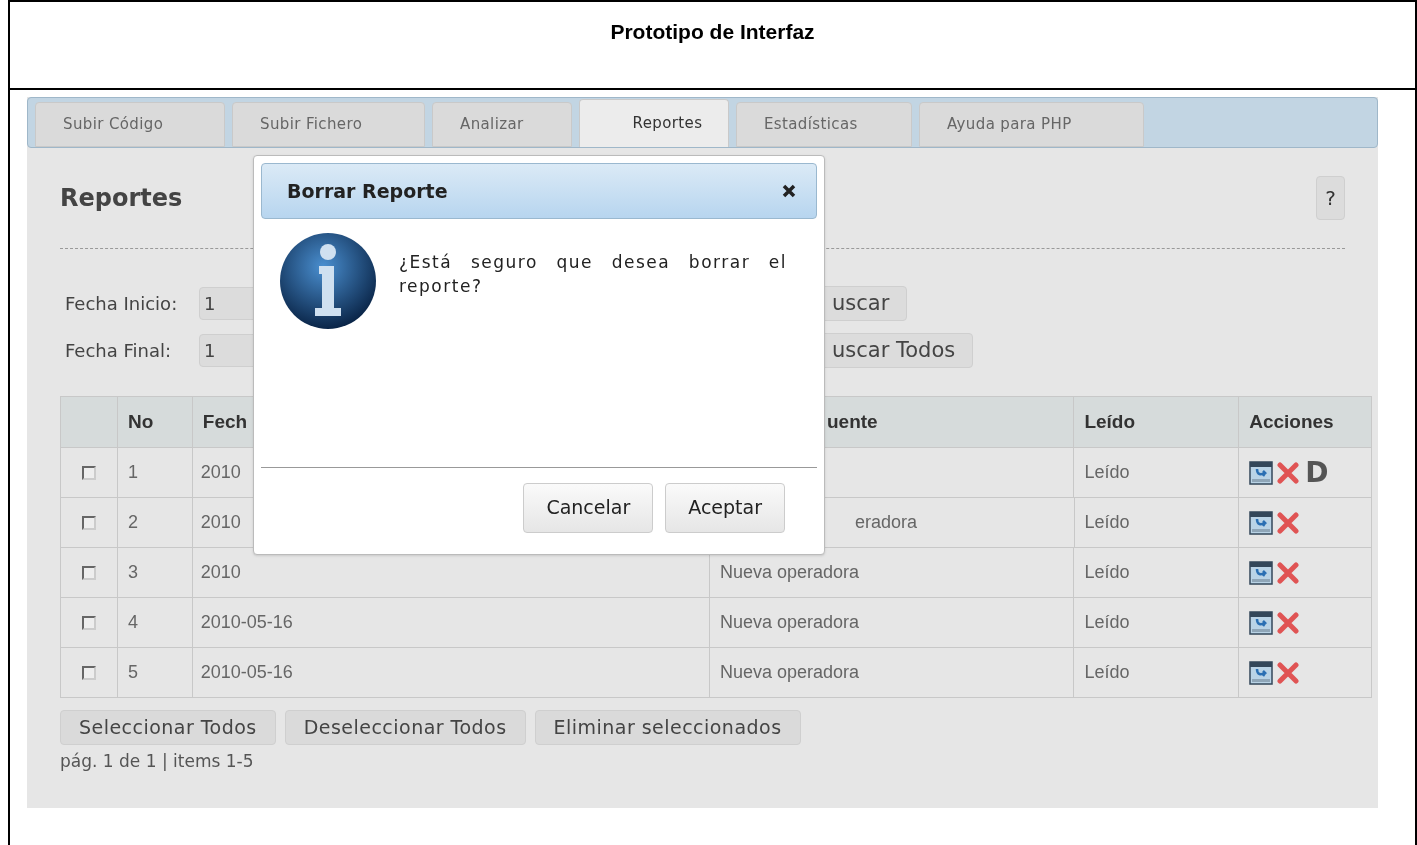 This screenshot has height=845, width=1417. Describe the element at coordinates (225, 421) in the screenshot. I see `column-header: Fech` at that location.